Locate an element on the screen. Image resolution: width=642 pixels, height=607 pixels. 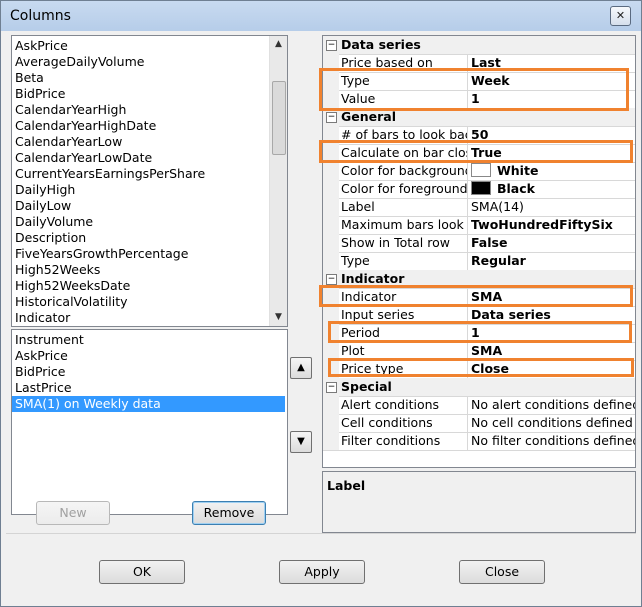
property-row: Type Regular is located at coordinates (479, 261).